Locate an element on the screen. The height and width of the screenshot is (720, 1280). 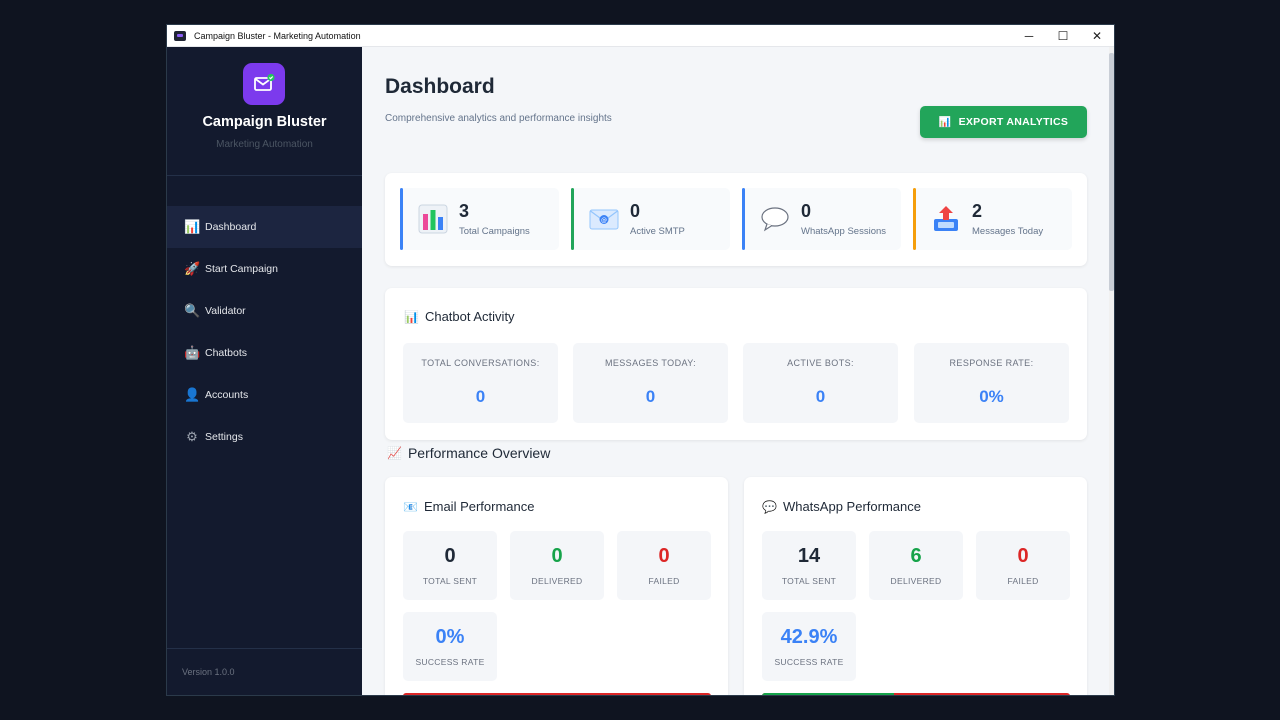
stat-whatsapp-sessions: 0 WhatsApp Sessions is located at coordinates (821, 219).